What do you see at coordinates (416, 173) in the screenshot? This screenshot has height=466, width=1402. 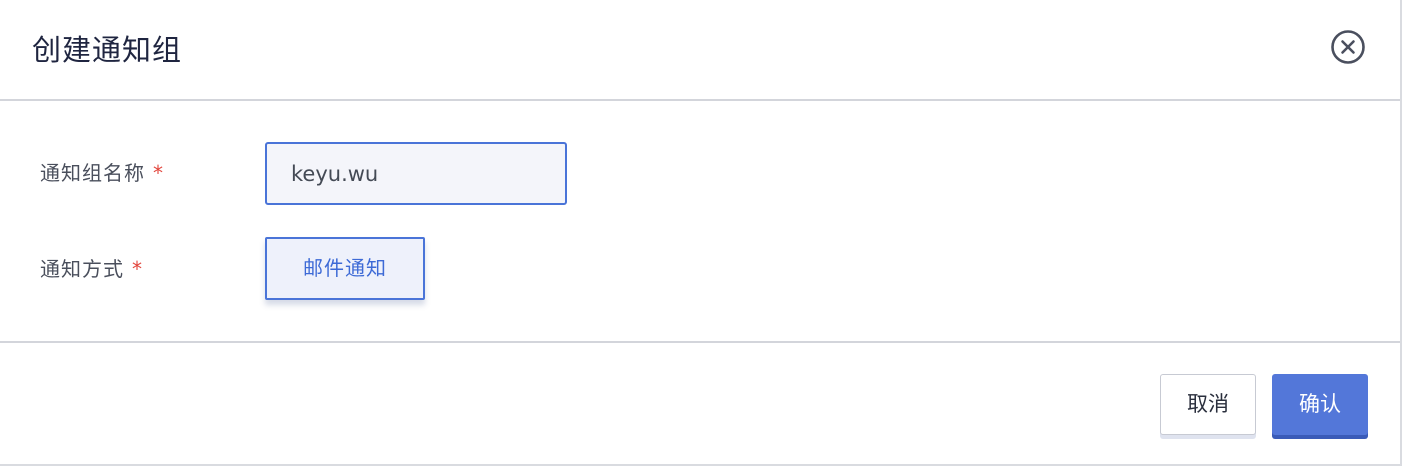 I see `group-name-input` at bounding box center [416, 173].